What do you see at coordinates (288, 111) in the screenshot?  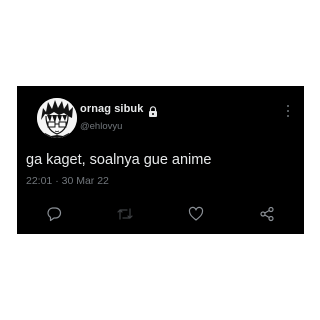 I see `more-options-icon` at bounding box center [288, 111].